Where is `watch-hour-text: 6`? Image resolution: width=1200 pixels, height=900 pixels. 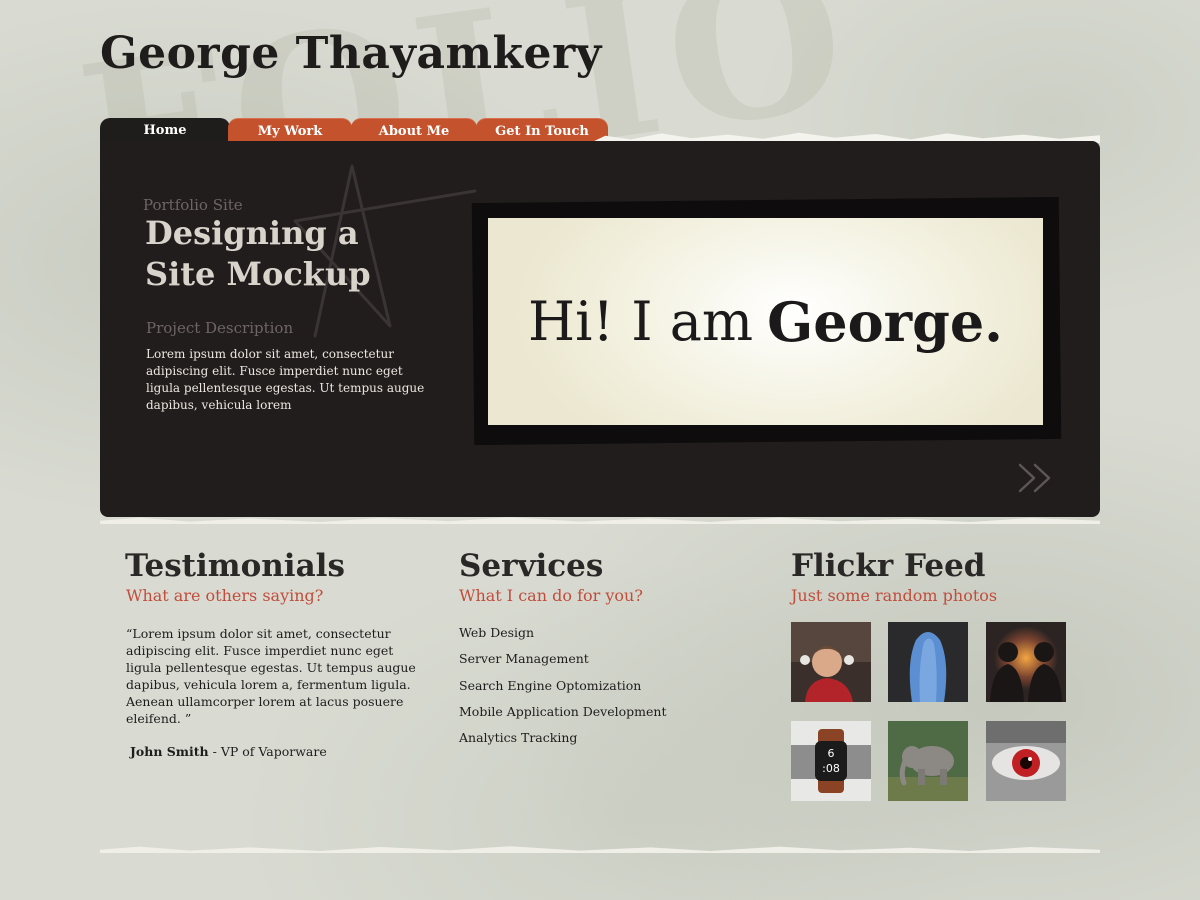 watch-hour-text: 6 is located at coordinates (831, 753).